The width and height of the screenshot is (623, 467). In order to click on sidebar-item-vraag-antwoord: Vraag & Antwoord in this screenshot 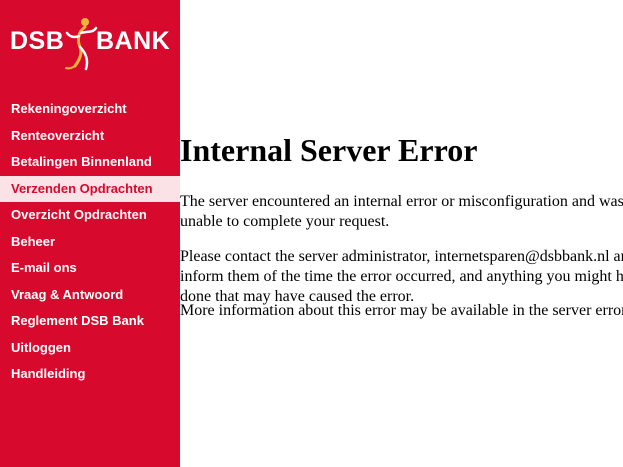, I will do `click(90, 295)`.